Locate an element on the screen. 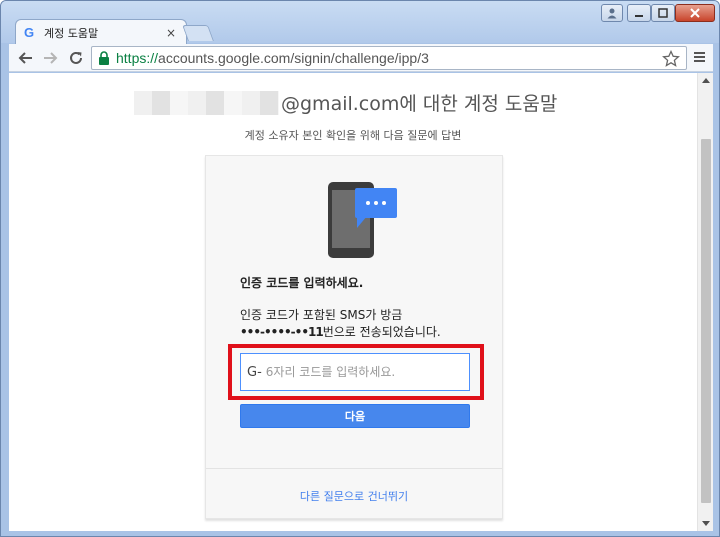 The width and height of the screenshot is (720, 537). close-icon is located at coordinates (695, 13).